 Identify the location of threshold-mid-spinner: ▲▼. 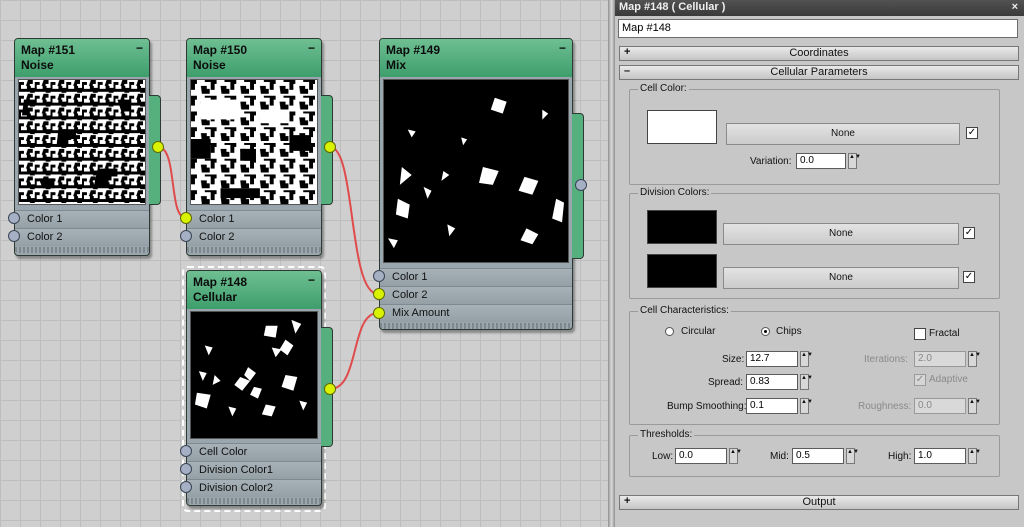
(852, 456).